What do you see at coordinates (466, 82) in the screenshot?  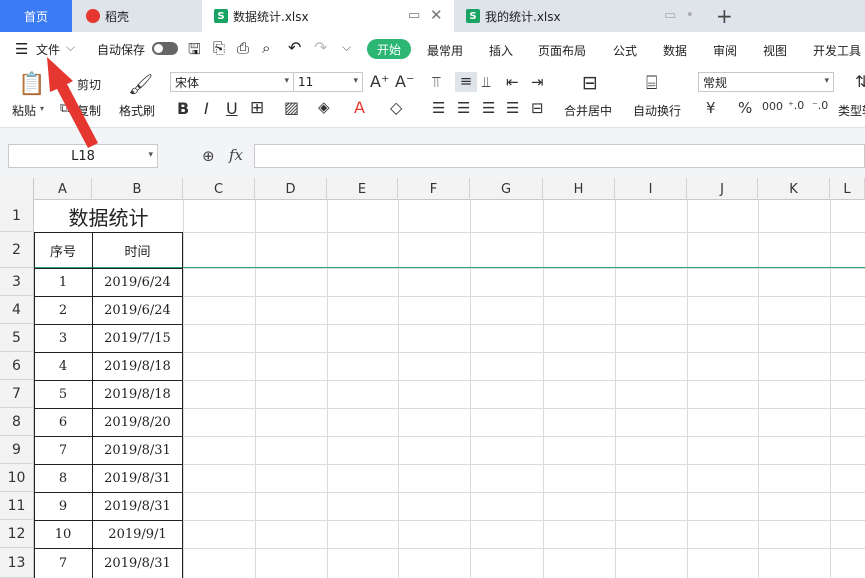 I see `align-middle-icon: ≡` at bounding box center [466, 82].